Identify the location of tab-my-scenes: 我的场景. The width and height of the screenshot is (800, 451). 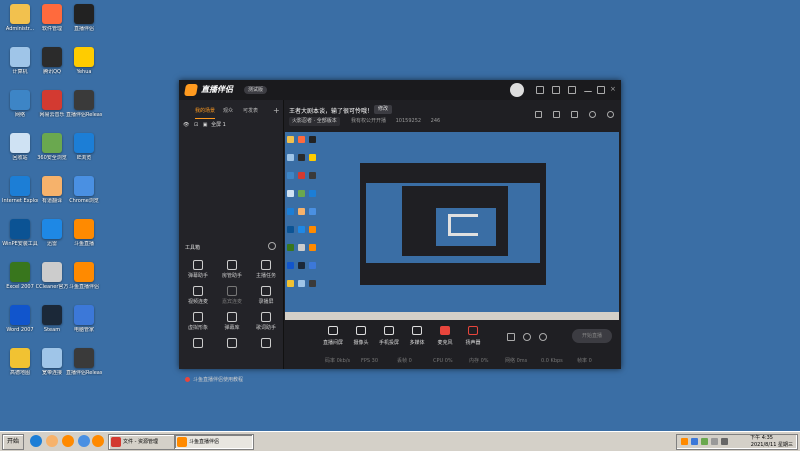
(205, 111).